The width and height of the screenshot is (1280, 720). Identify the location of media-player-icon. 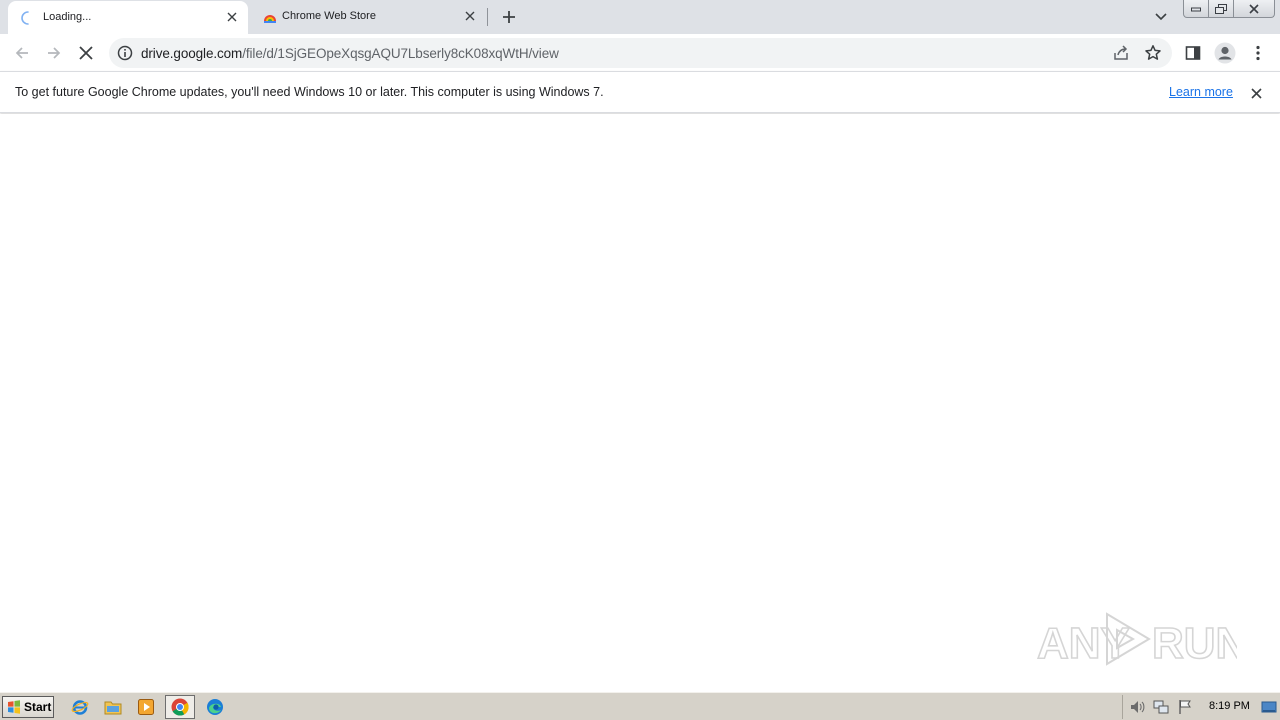
(146, 707).